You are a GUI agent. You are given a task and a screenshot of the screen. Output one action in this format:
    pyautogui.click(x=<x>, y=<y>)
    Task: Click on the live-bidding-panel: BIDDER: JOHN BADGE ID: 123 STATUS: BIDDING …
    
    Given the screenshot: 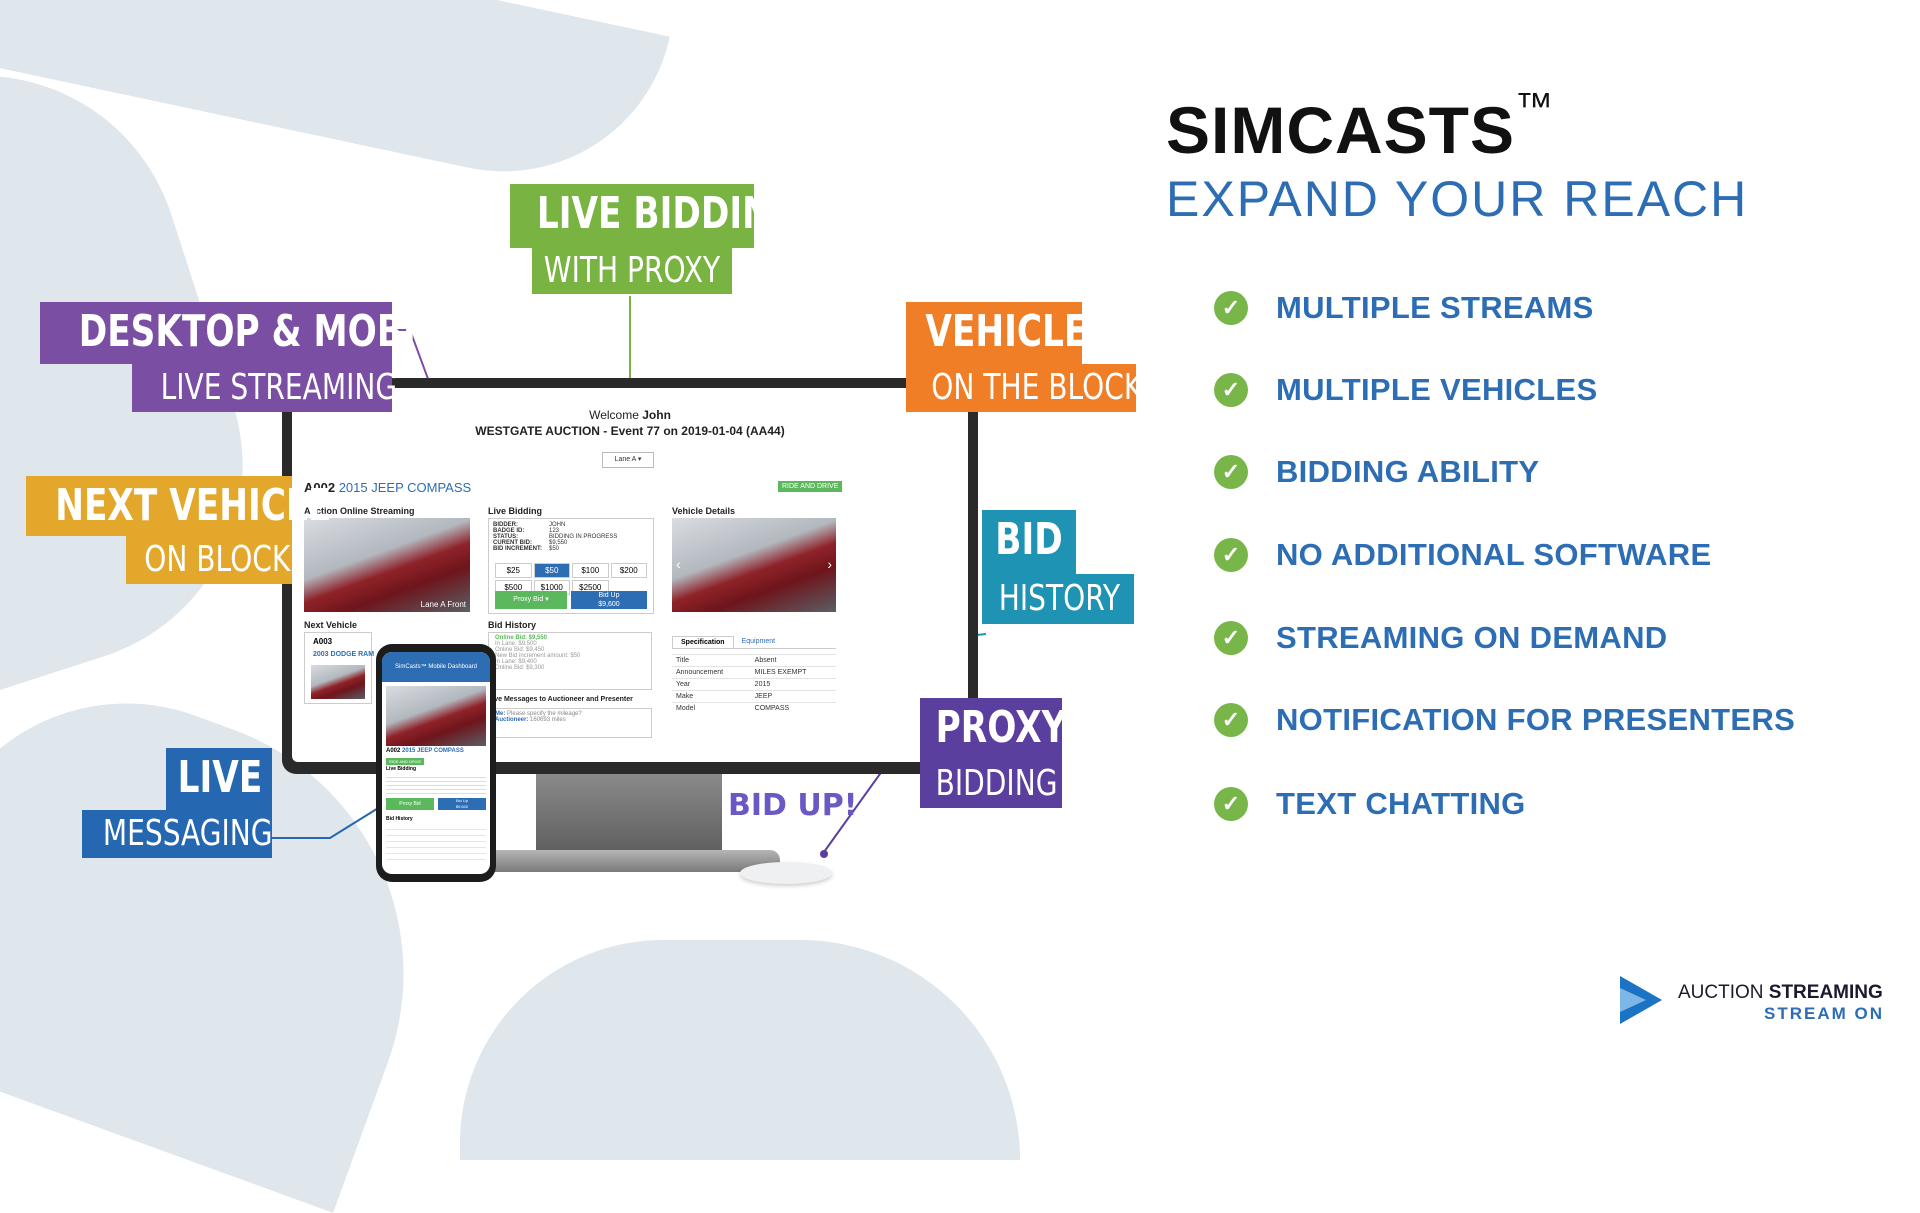 What is the action you would take?
    pyautogui.click(x=571, y=566)
    